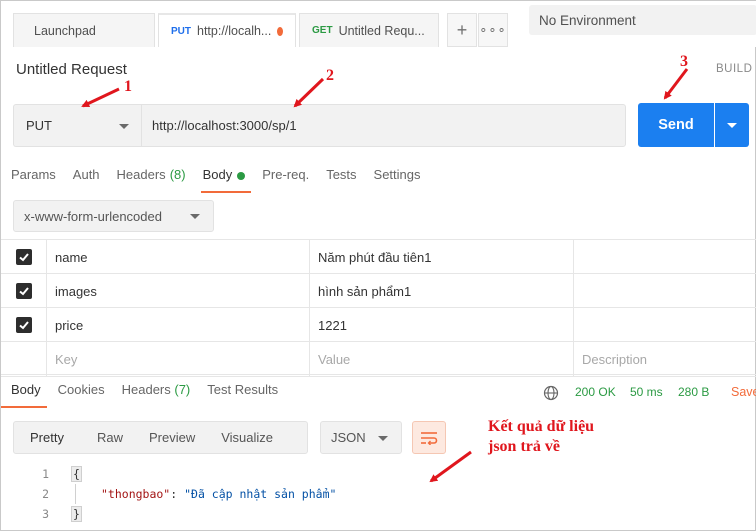 The width and height of the screenshot is (756, 531). Describe the element at coordinates (441, 359) in the screenshot. I see `value-placeholder: Value` at that location.